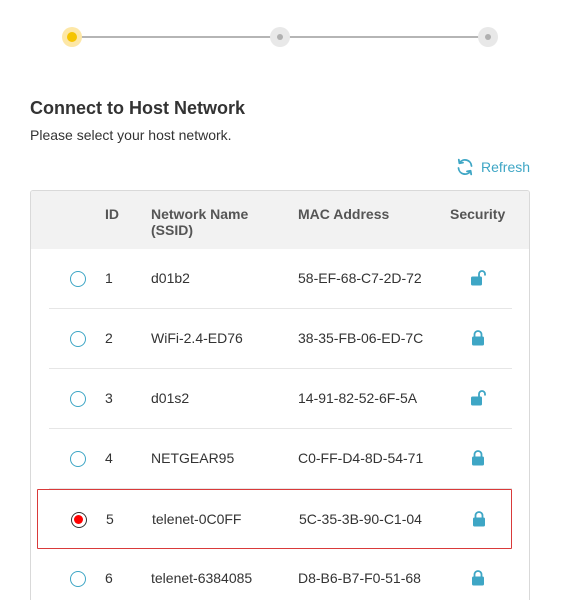 The width and height of the screenshot is (565, 600). Describe the element at coordinates (193, 458) in the screenshot. I see `row-ssid: NETGEAR95` at that location.